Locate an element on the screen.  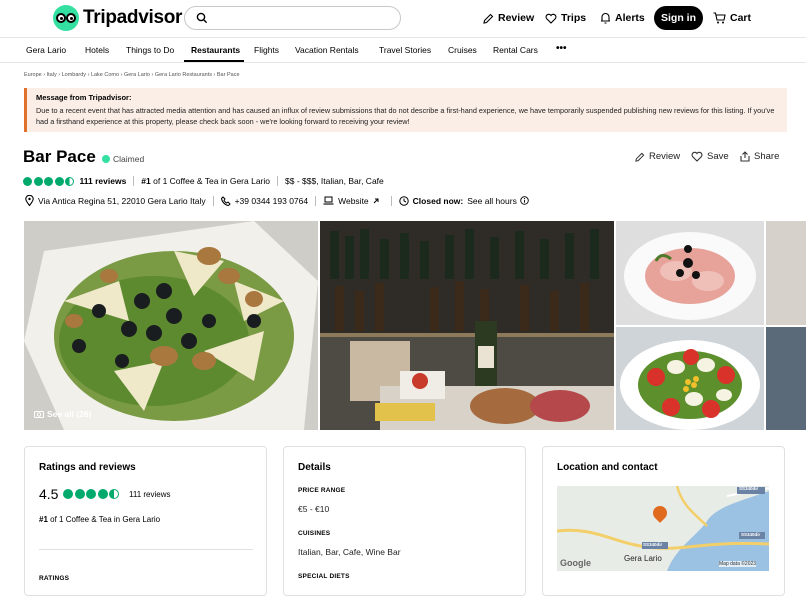
sign-in-button: Sign in is located at coordinates (678, 18).